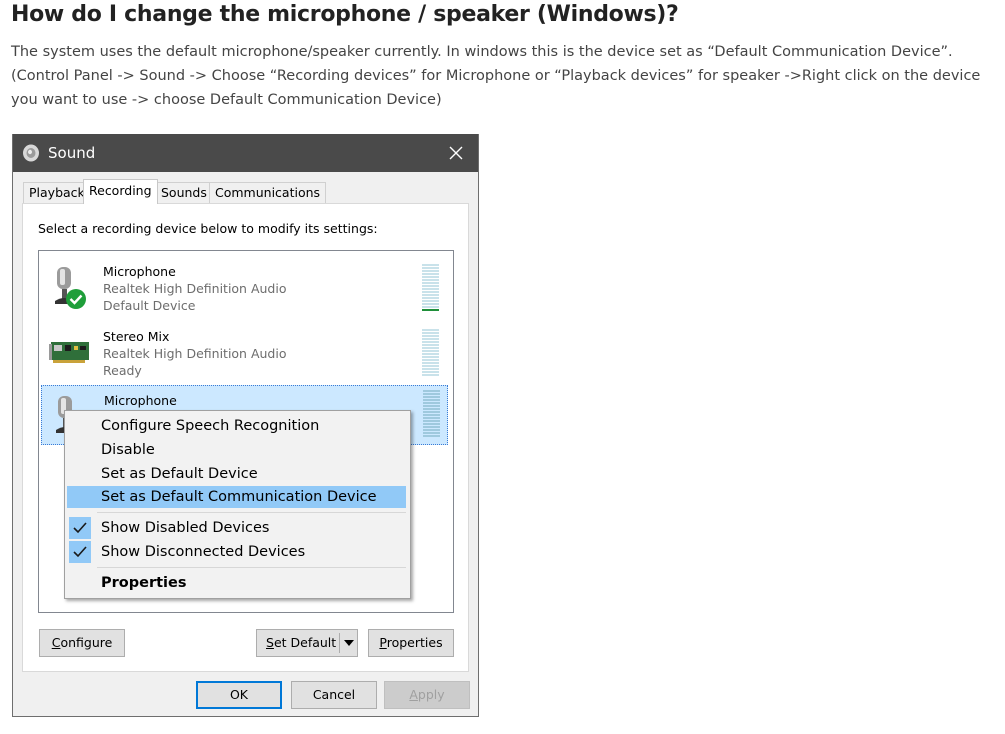 The height and width of the screenshot is (734, 1005). What do you see at coordinates (57, 192) in the screenshot?
I see `tab-playback: Playback` at bounding box center [57, 192].